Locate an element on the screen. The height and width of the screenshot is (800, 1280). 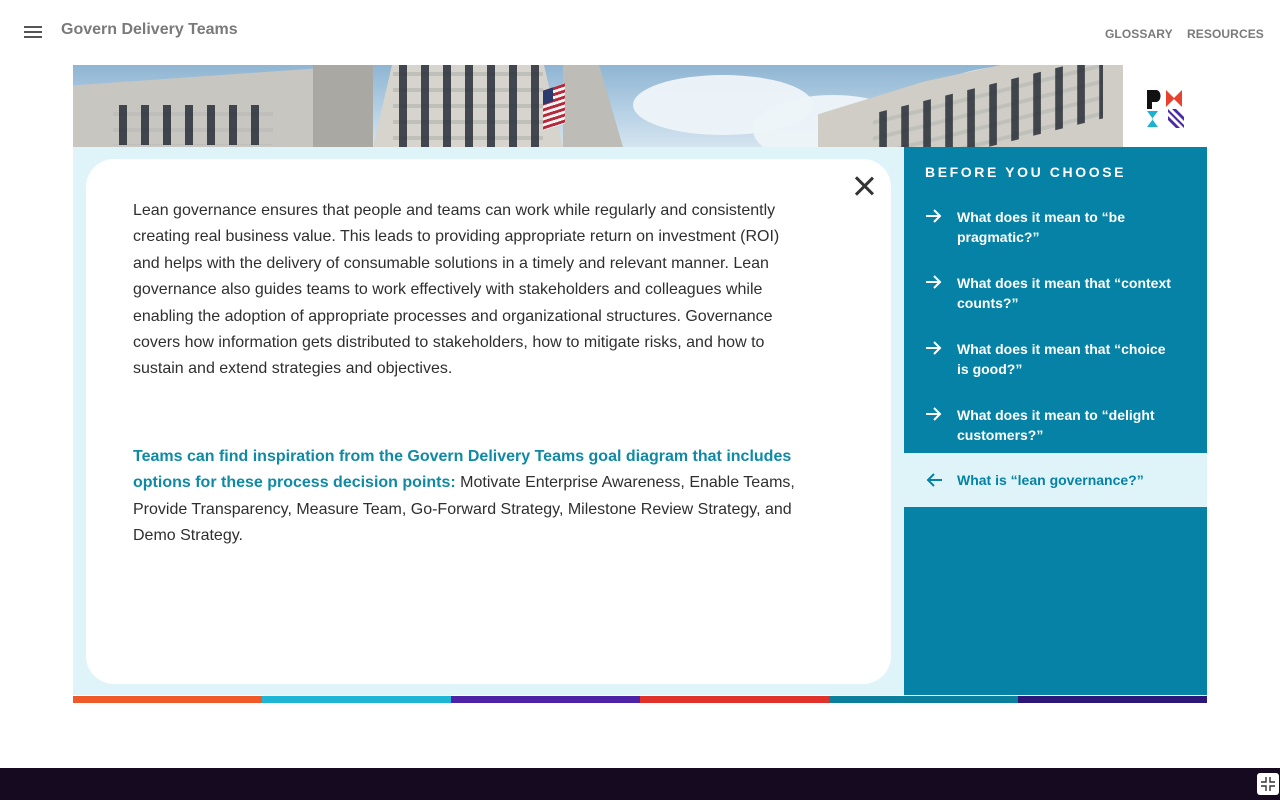
arrow-left-icon is located at coordinates (934, 480).